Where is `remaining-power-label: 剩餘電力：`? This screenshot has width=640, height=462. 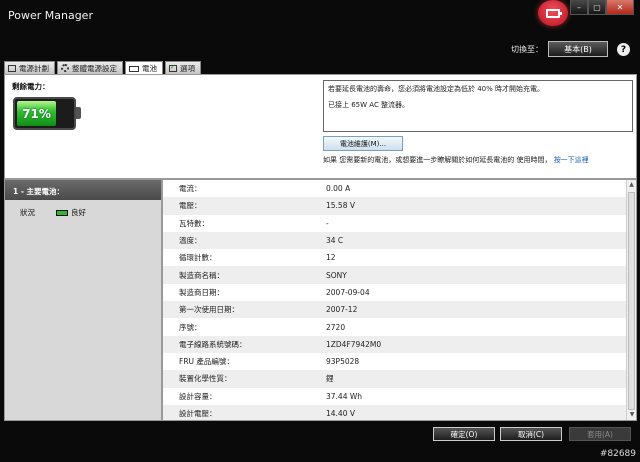
remaining-power-label: 剩餘電力： is located at coordinates (31, 86).